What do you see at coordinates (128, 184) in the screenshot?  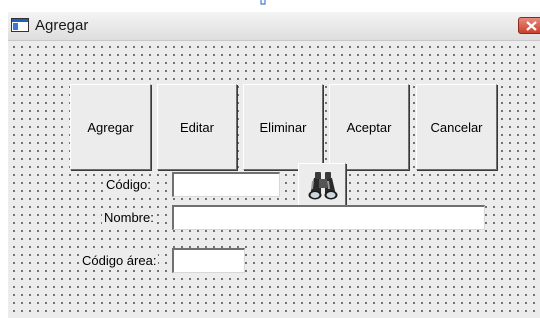 I see `codigo-label: Código:` at bounding box center [128, 184].